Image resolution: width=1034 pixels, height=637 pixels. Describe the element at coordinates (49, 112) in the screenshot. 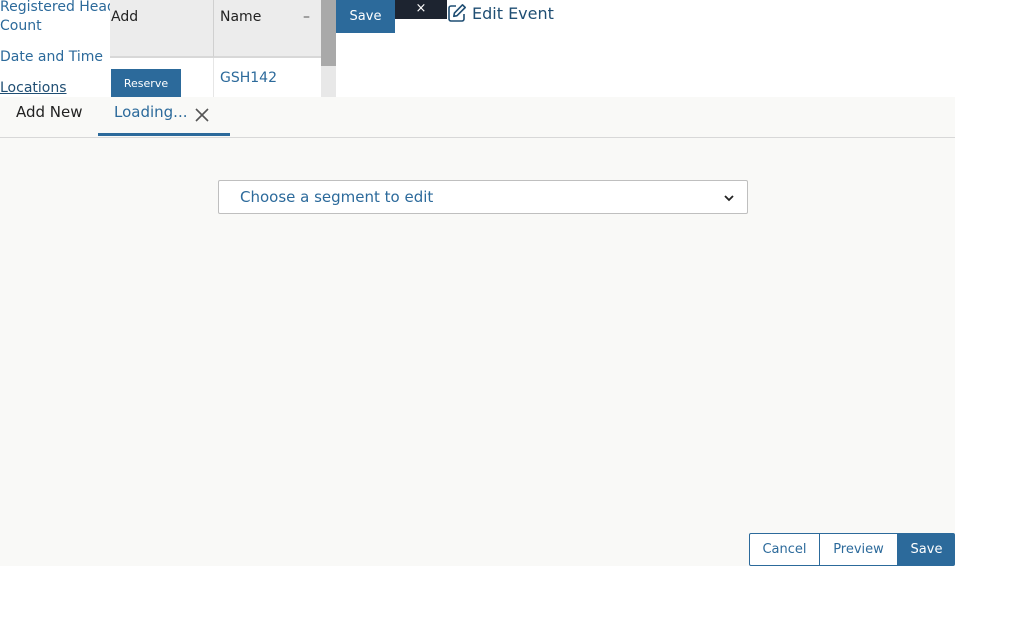

I see `tab-add-new: Add New` at that location.